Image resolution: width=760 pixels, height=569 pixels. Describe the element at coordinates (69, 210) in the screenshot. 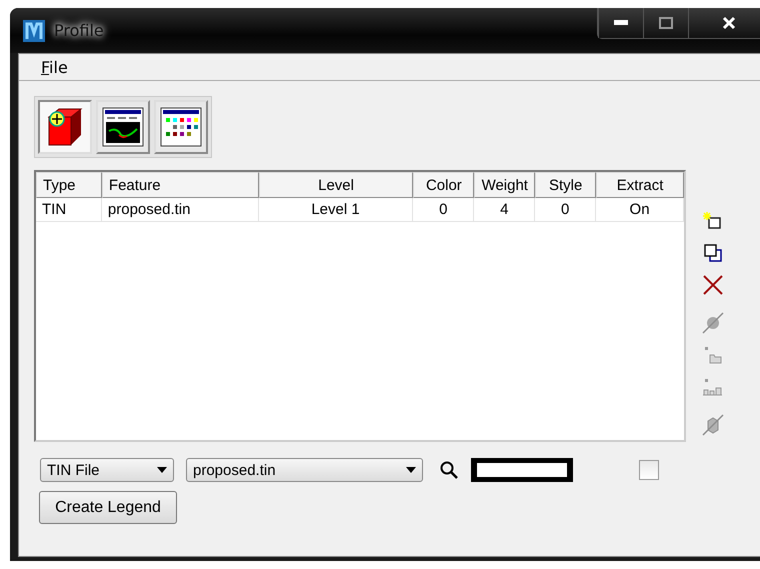

I see `table-cell: TIN` at that location.